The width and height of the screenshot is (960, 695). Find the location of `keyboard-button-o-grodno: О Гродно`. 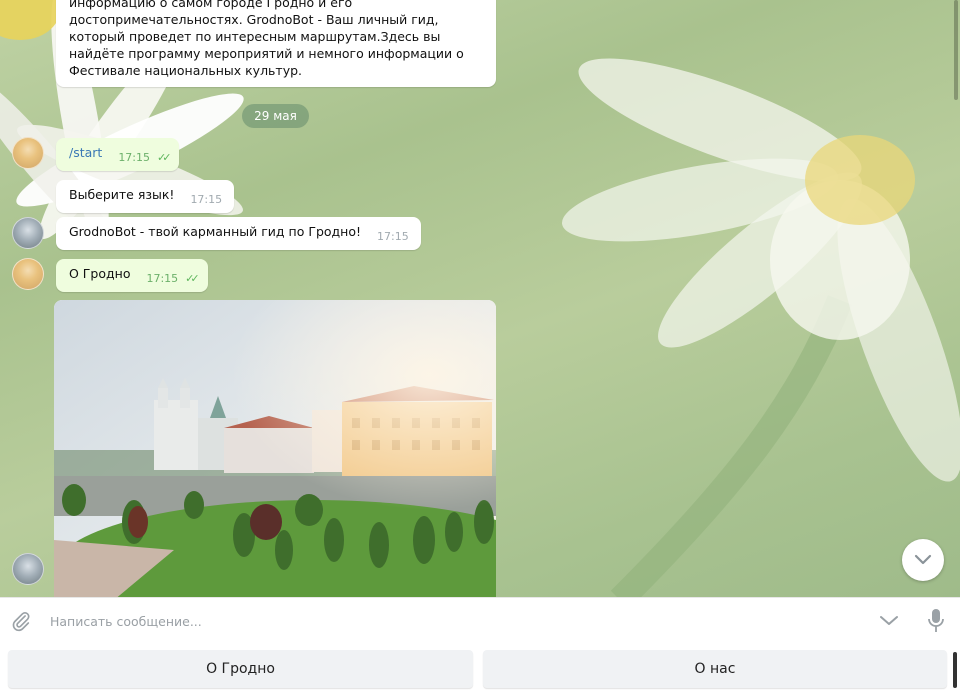

keyboard-button-o-grodno: О Гродно is located at coordinates (240, 669).